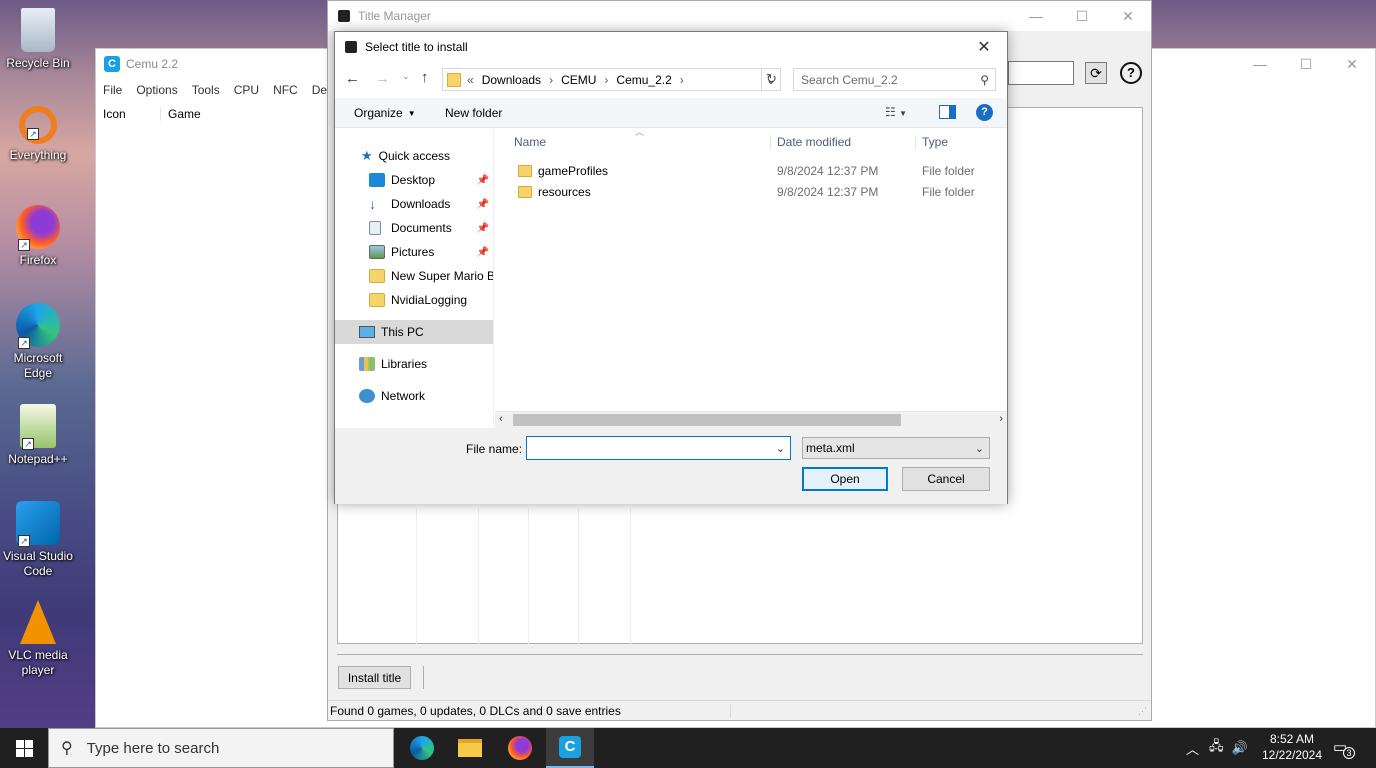 The width and height of the screenshot is (1376, 768). What do you see at coordinates (431, 204) in the screenshot?
I see `nav-downloads: ↓ Downloads 📌` at bounding box center [431, 204].